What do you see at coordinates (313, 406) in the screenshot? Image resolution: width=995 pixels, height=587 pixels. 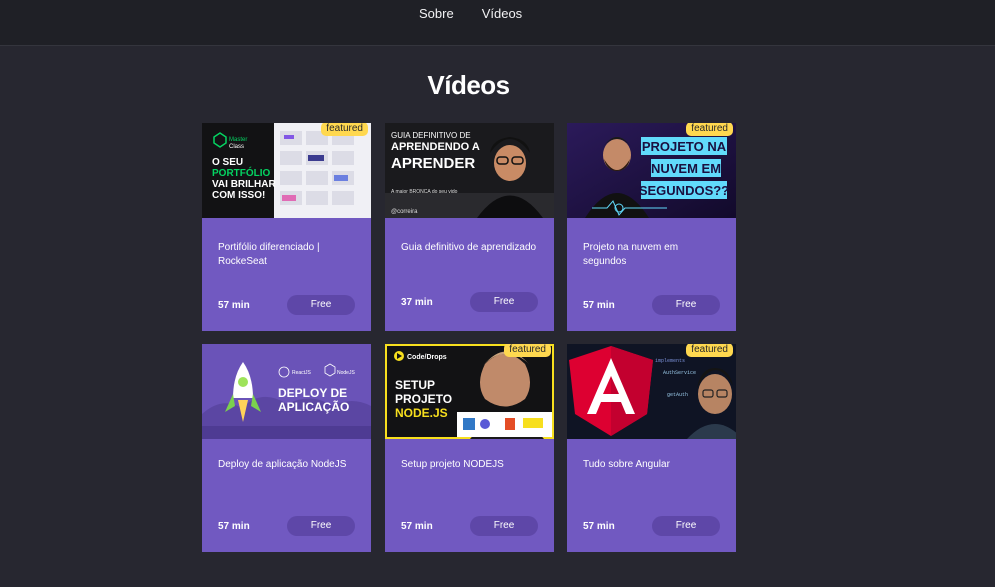 I see `thumb-text: APLICAÇÃO` at bounding box center [313, 406].